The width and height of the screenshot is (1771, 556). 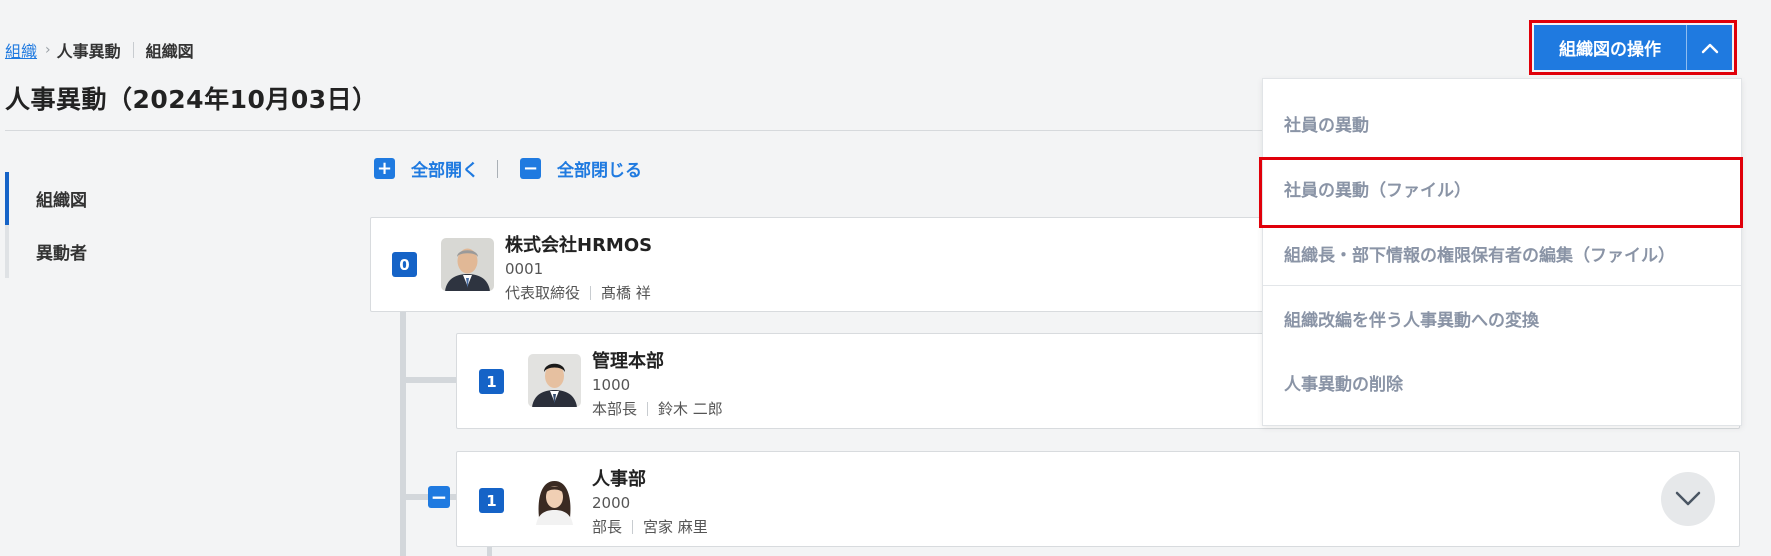 What do you see at coordinates (626, 293) in the screenshot?
I see `manager-name: 髙橋 祥` at bounding box center [626, 293].